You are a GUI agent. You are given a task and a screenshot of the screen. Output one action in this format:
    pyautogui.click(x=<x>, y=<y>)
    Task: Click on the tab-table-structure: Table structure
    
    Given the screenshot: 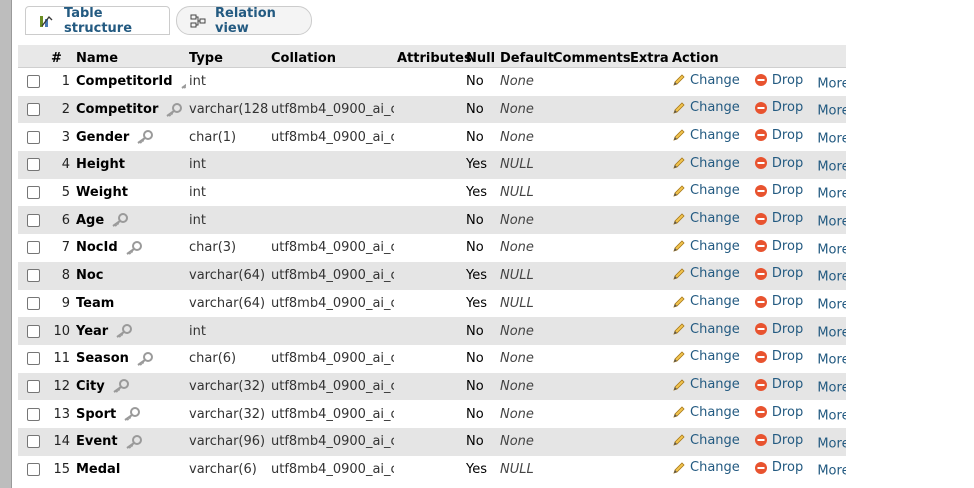 What is the action you would take?
    pyautogui.click(x=97, y=21)
    